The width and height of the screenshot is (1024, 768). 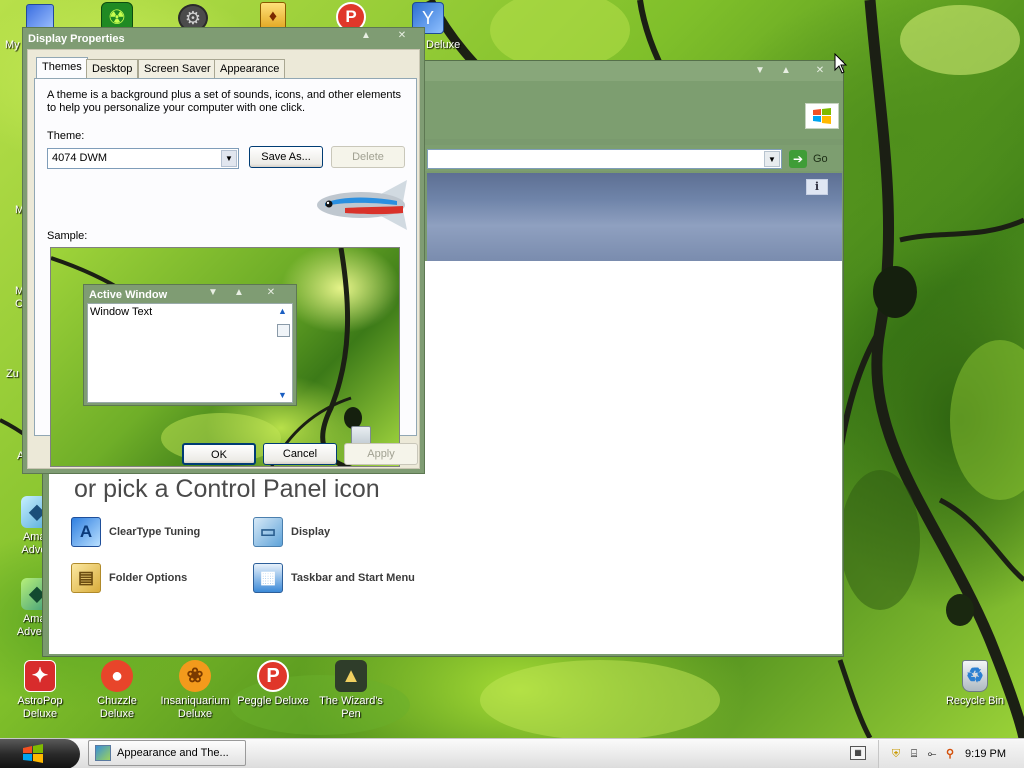 I want to click on sample-window-body: Window Text ▲ ▼, so click(x=190, y=353).